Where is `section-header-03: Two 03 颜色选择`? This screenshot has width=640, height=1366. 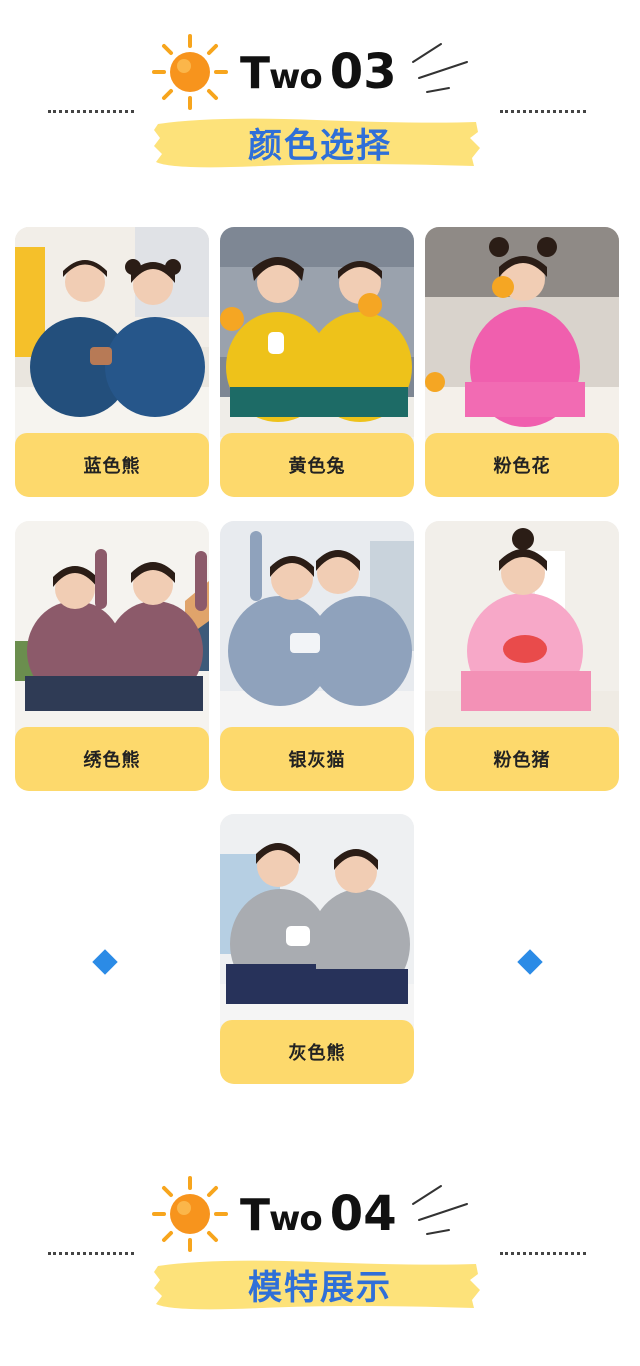 section-header-03: Two 03 颜色选择 is located at coordinates (320, 84).